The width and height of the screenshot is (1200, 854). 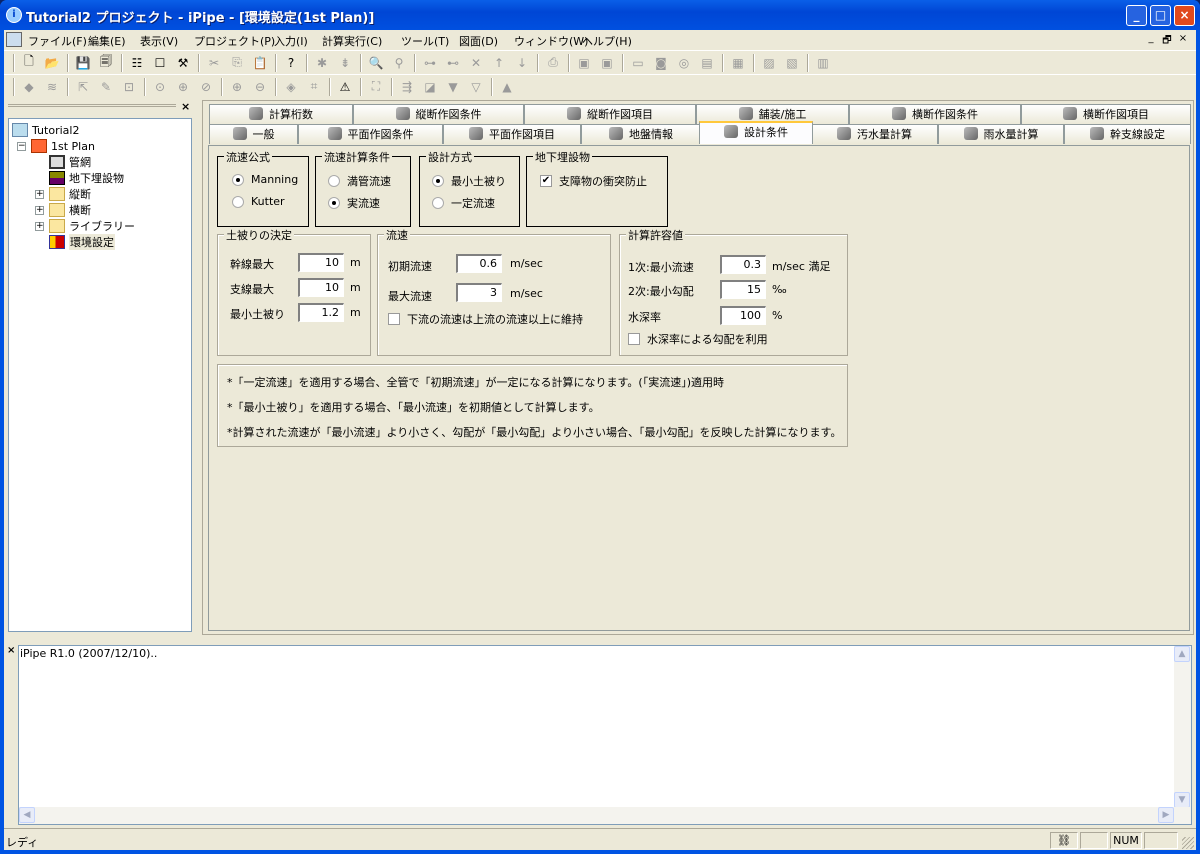 What do you see at coordinates (237, 87) in the screenshot?
I see `zoom-in-icon: ⊕` at bounding box center [237, 87].